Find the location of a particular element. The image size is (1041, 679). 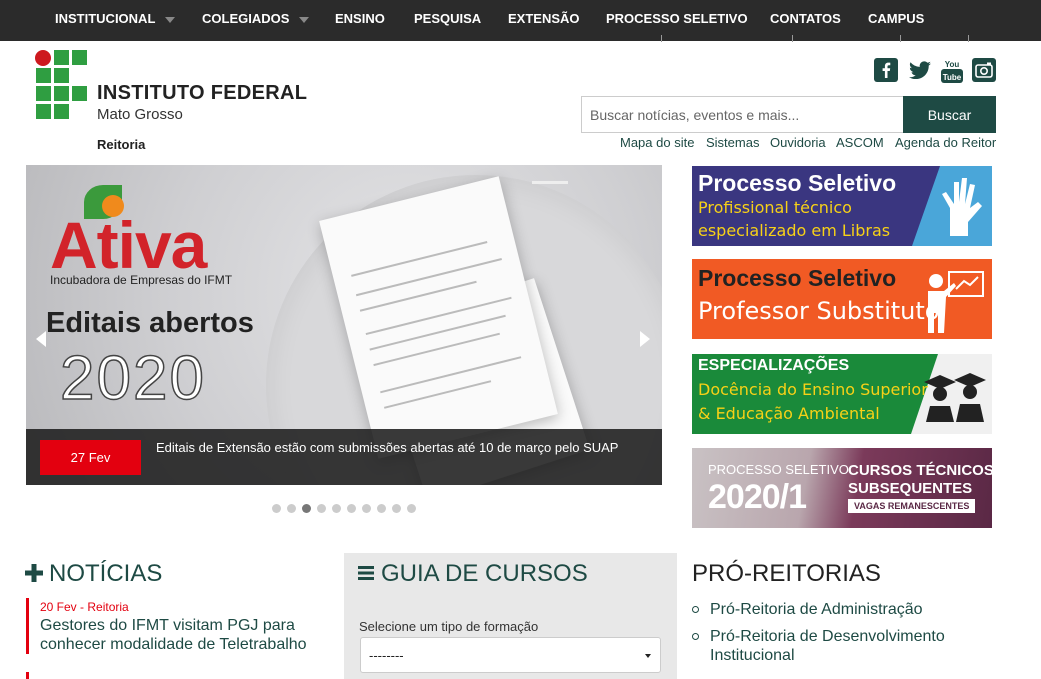

slide-date-badge: 27 Fev is located at coordinates (90, 457).